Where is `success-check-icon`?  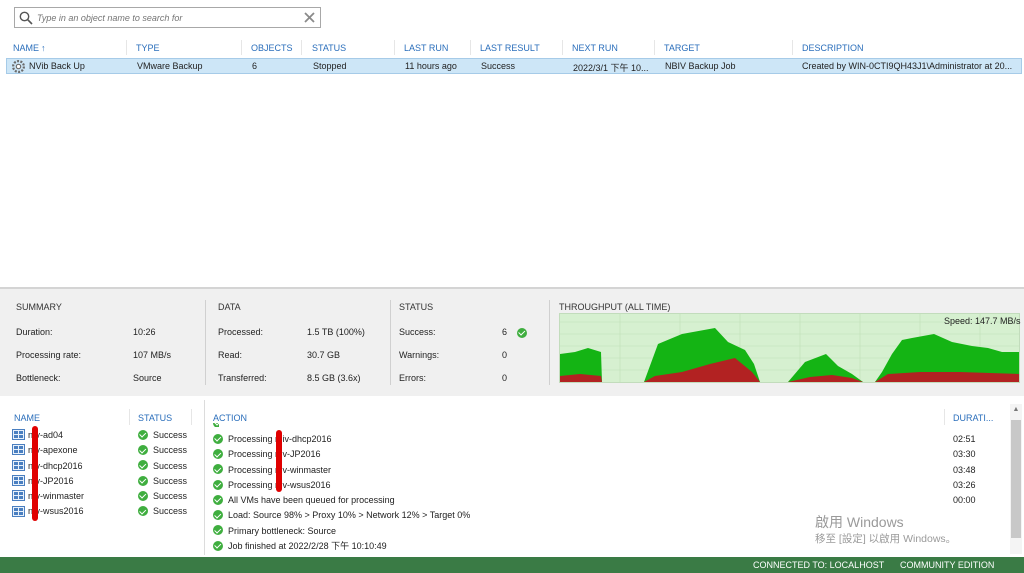
success-check-icon is located at coordinates (522, 332).